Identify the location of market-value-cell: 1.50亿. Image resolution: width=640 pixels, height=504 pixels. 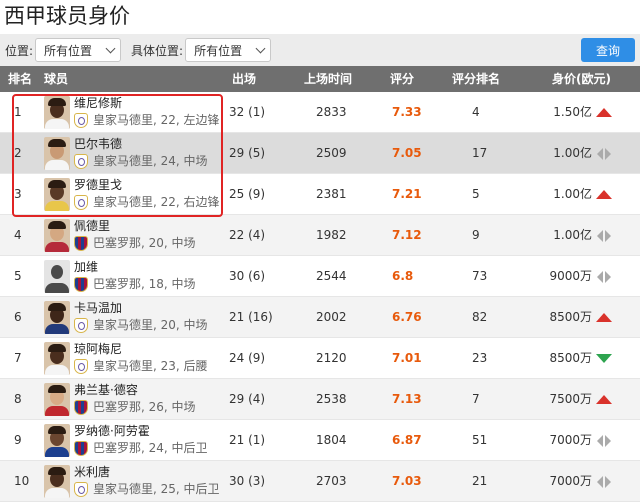
(572, 112).